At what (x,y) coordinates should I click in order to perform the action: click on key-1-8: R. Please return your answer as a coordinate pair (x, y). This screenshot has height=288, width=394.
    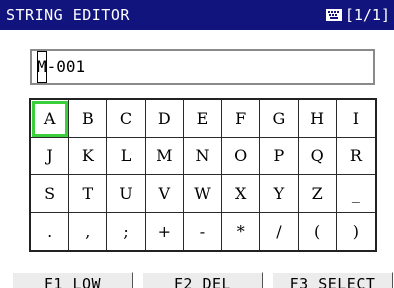
    Looking at the image, I should click on (355, 156).